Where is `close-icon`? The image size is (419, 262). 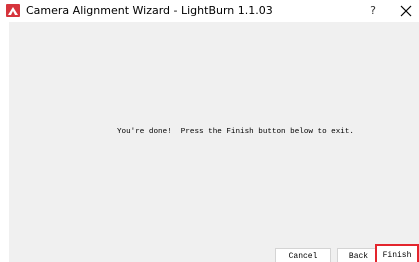 close-icon is located at coordinates (406, 10).